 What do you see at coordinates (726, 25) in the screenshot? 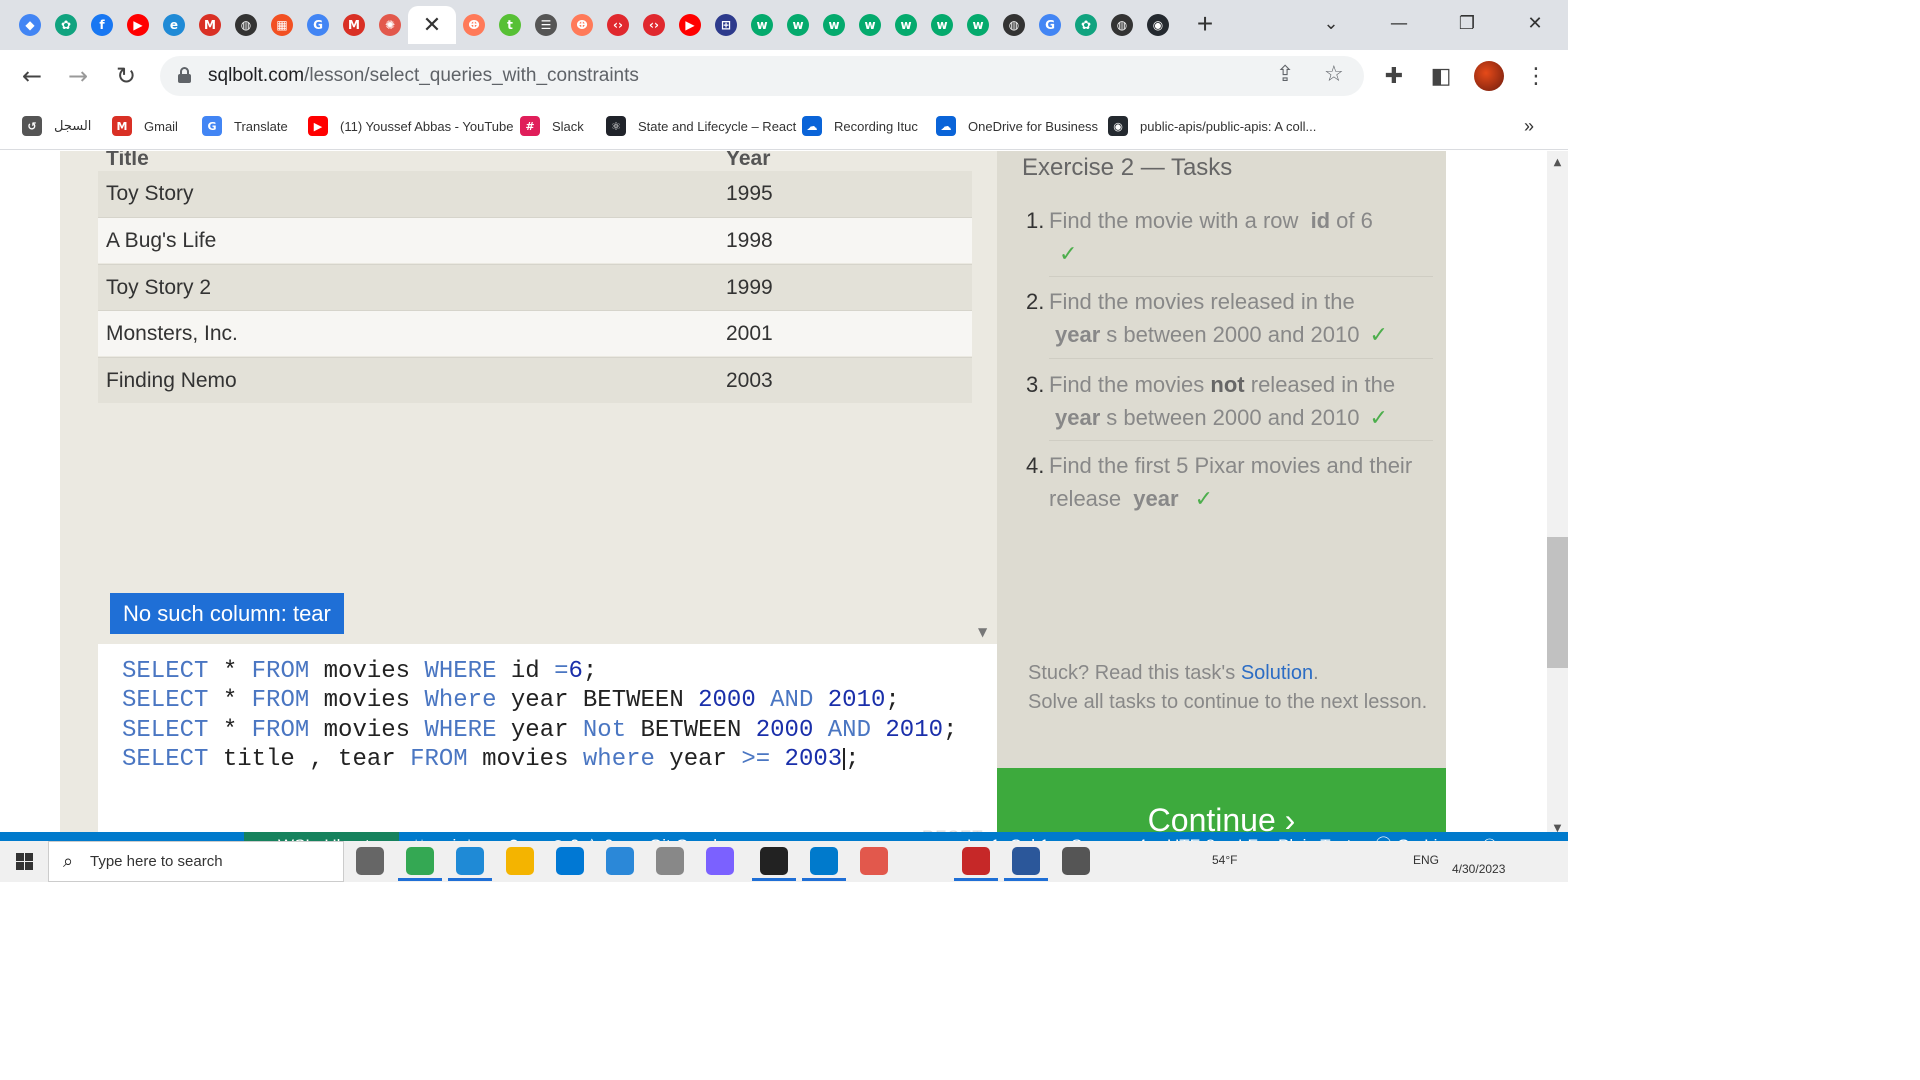
I see `browser-tab: ⊞` at bounding box center [726, 25].